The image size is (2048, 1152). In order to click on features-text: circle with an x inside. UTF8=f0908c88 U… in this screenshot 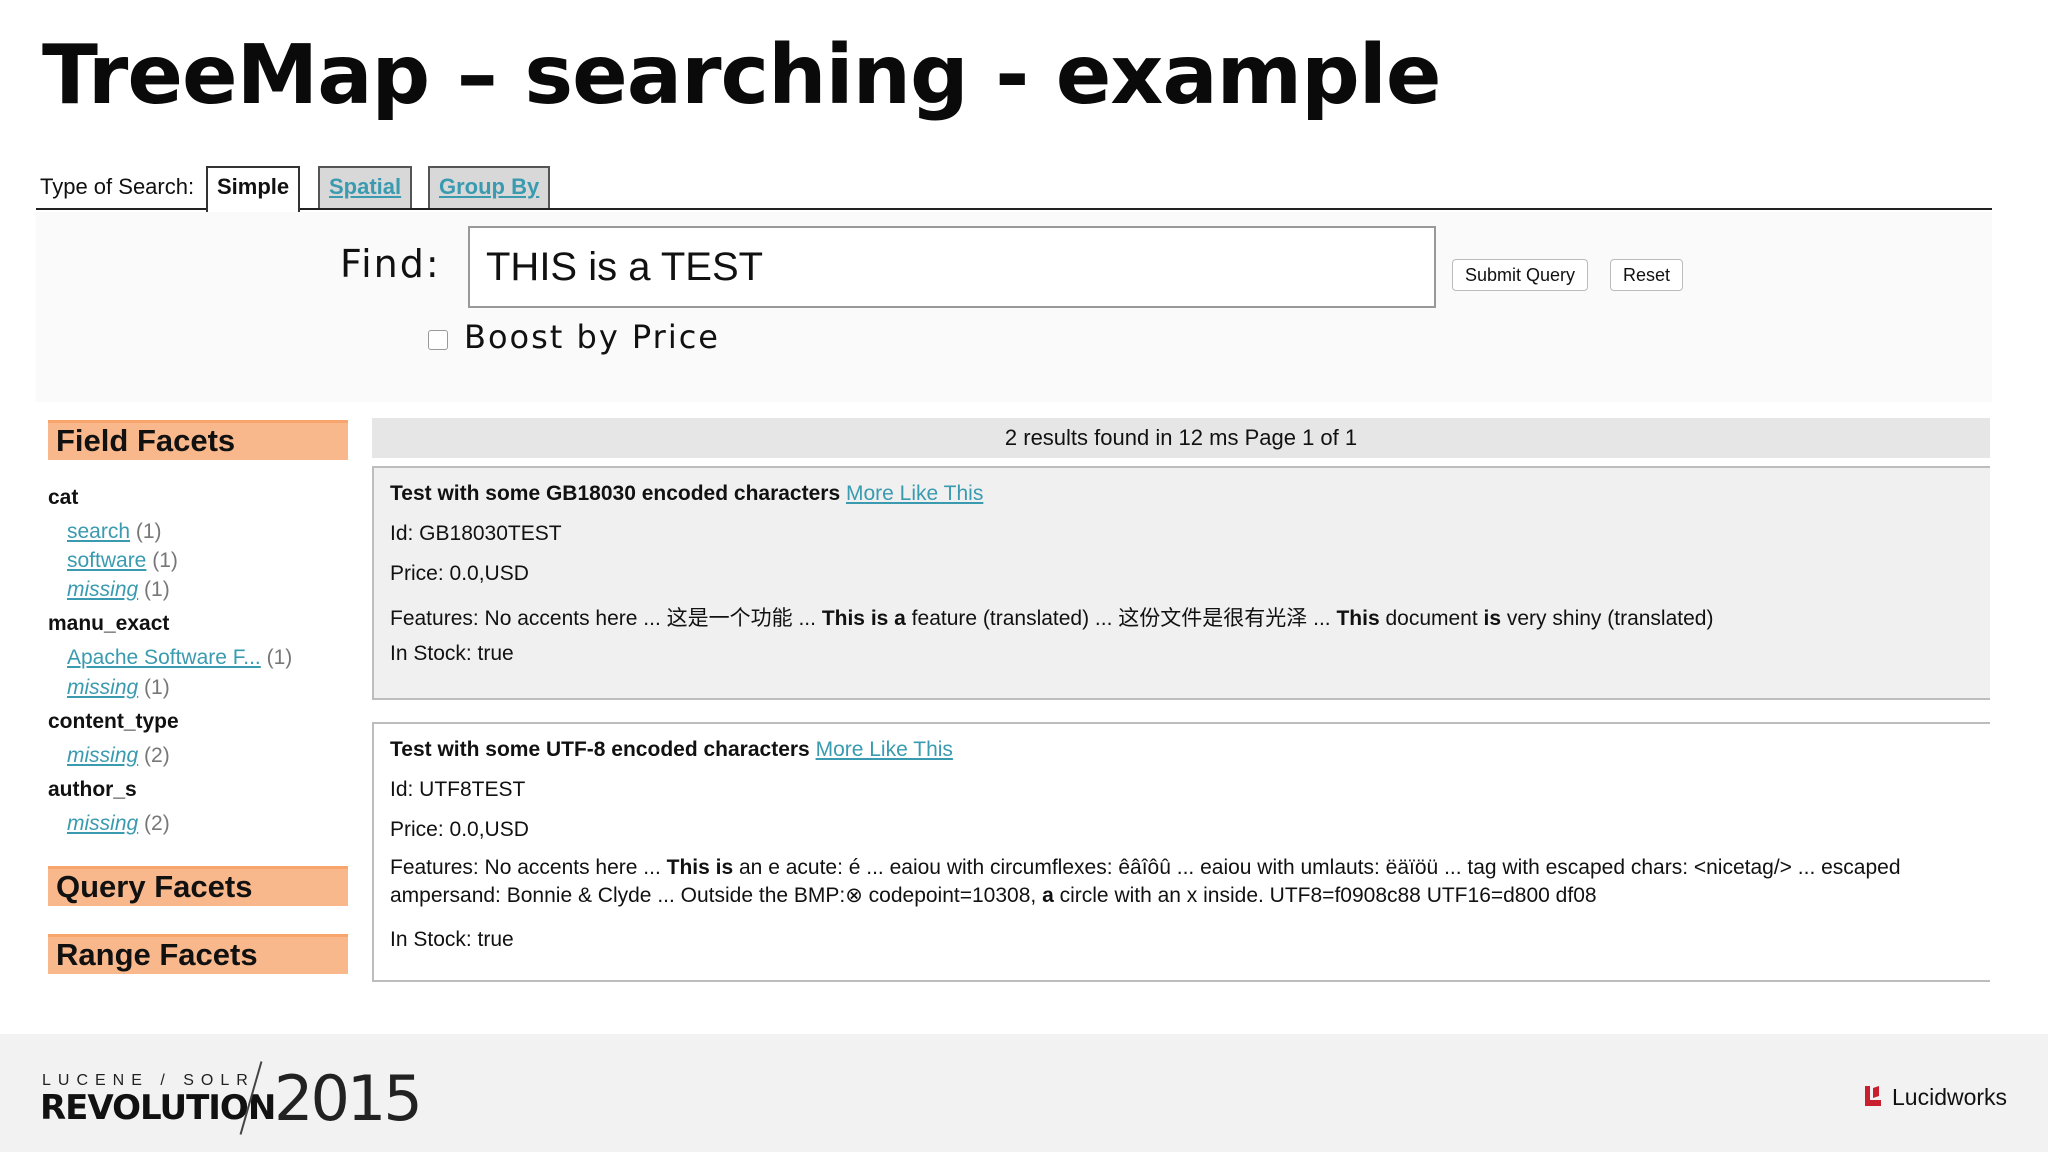, I will do `click(1325, 895)`.